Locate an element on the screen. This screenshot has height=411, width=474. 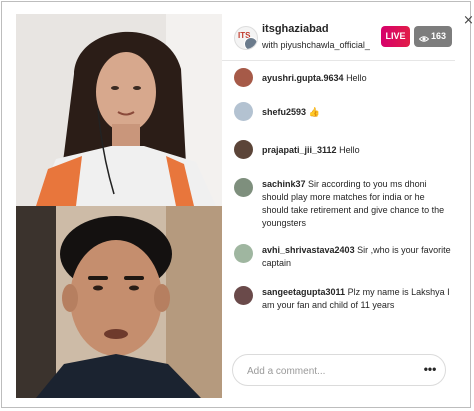
comment-username: avhi_shrivastava2403 is located at coordinates (308, 250).